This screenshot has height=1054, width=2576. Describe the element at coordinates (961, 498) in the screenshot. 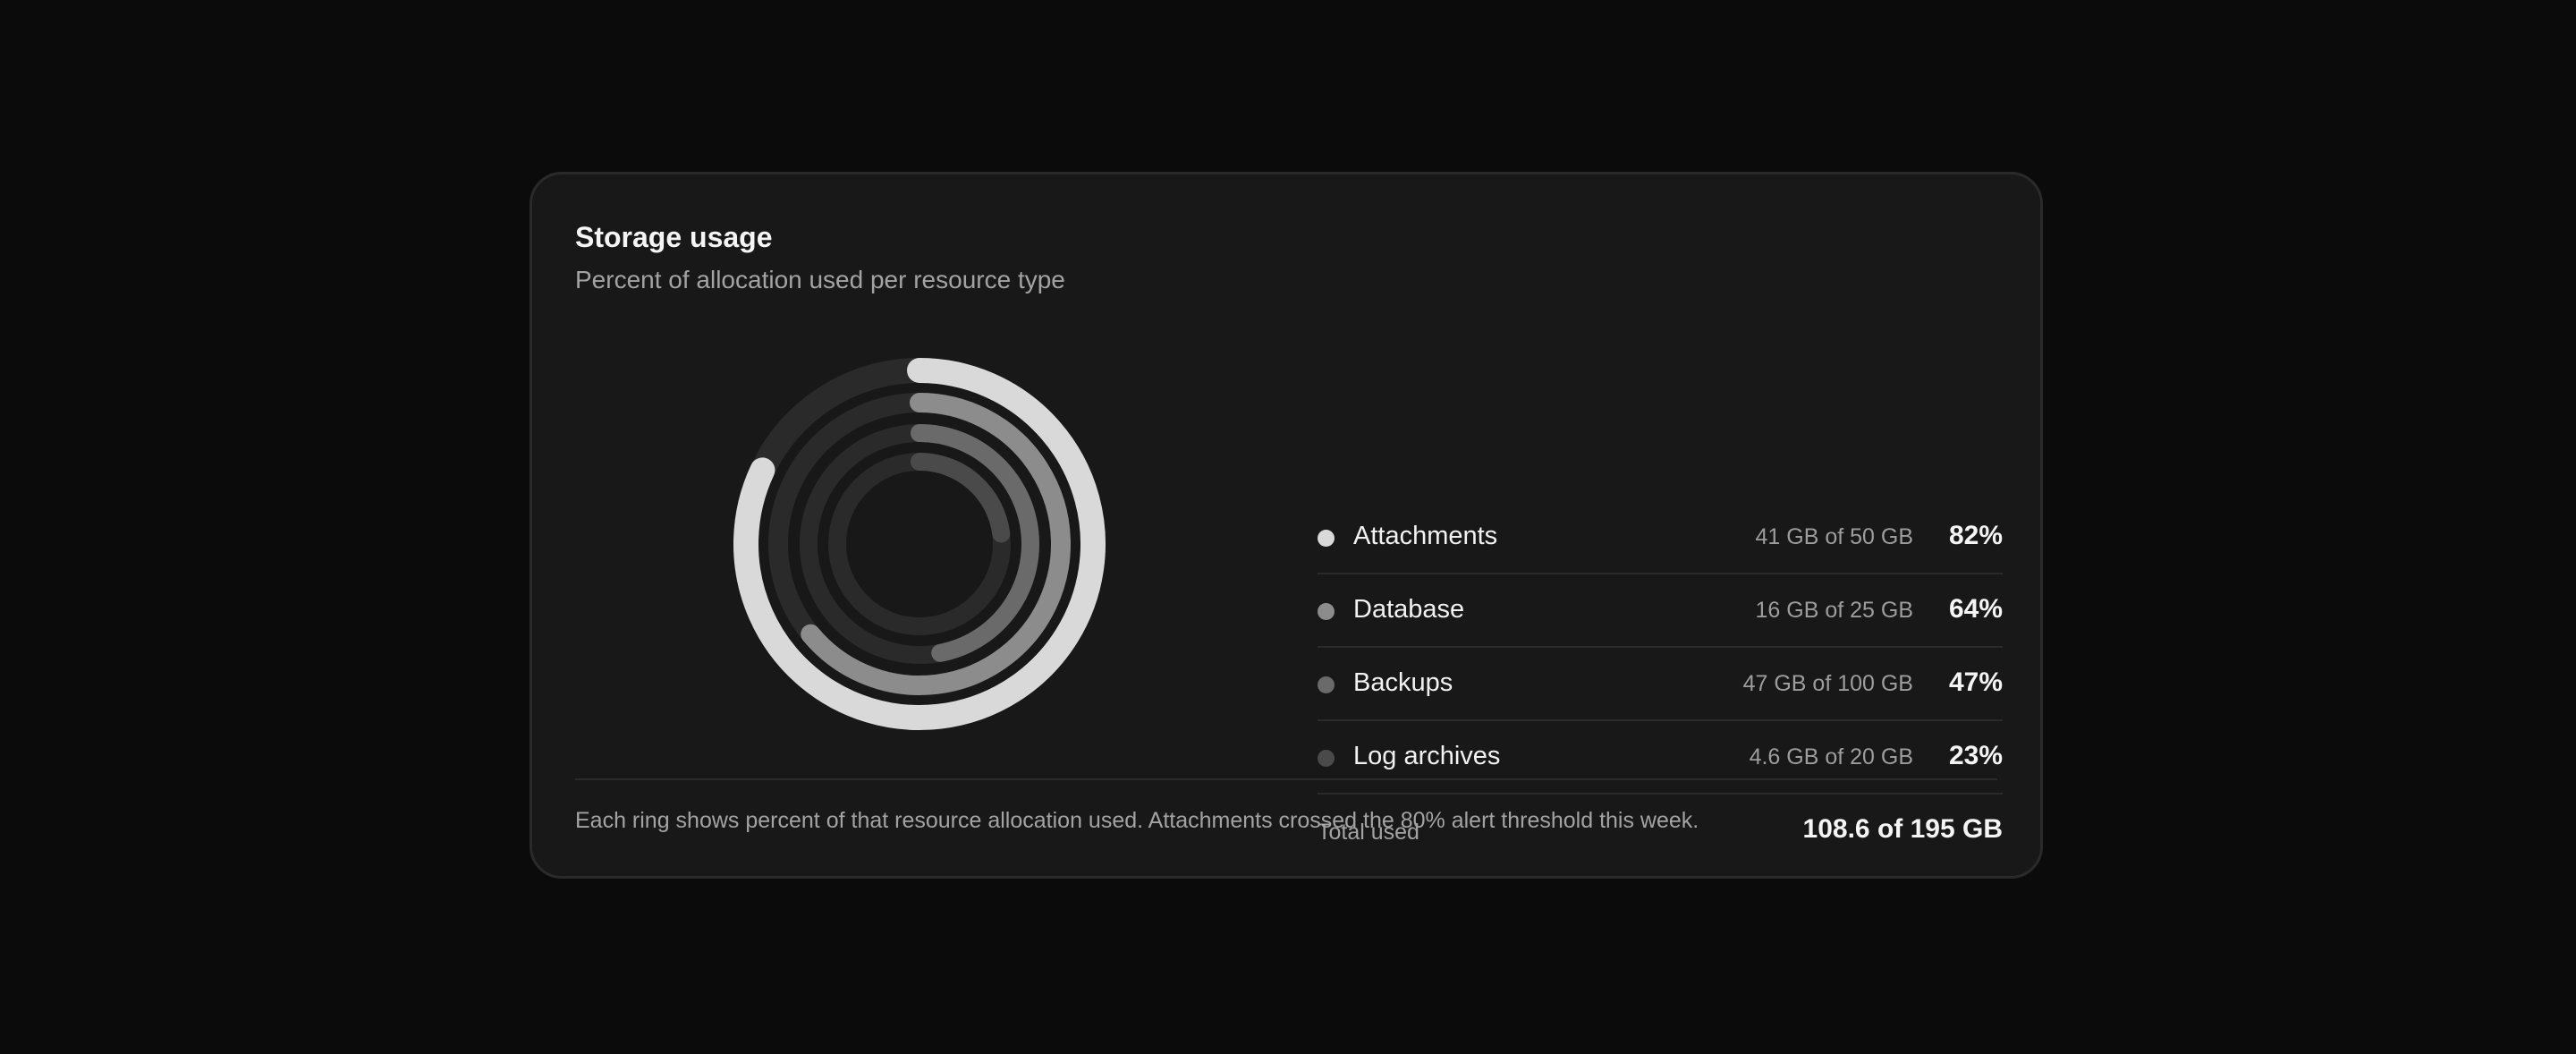

I see `ring-arc-log-archives` at that location.